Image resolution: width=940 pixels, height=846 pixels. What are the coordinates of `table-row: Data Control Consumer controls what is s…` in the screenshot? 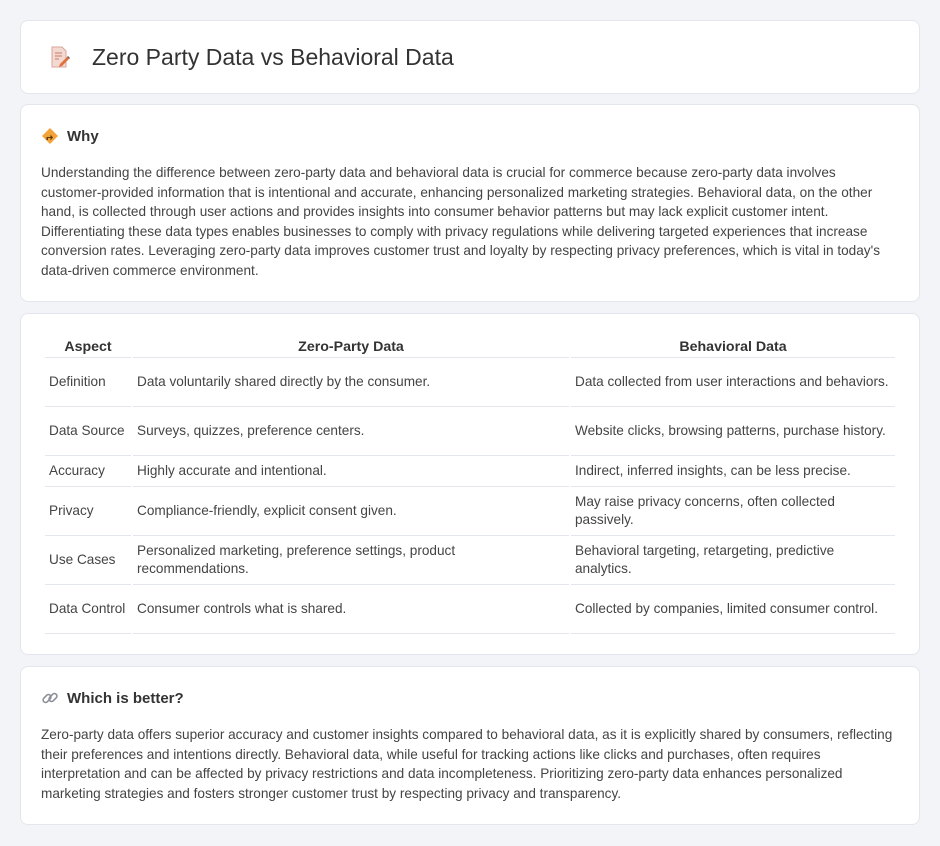 It's located at (470, 609).